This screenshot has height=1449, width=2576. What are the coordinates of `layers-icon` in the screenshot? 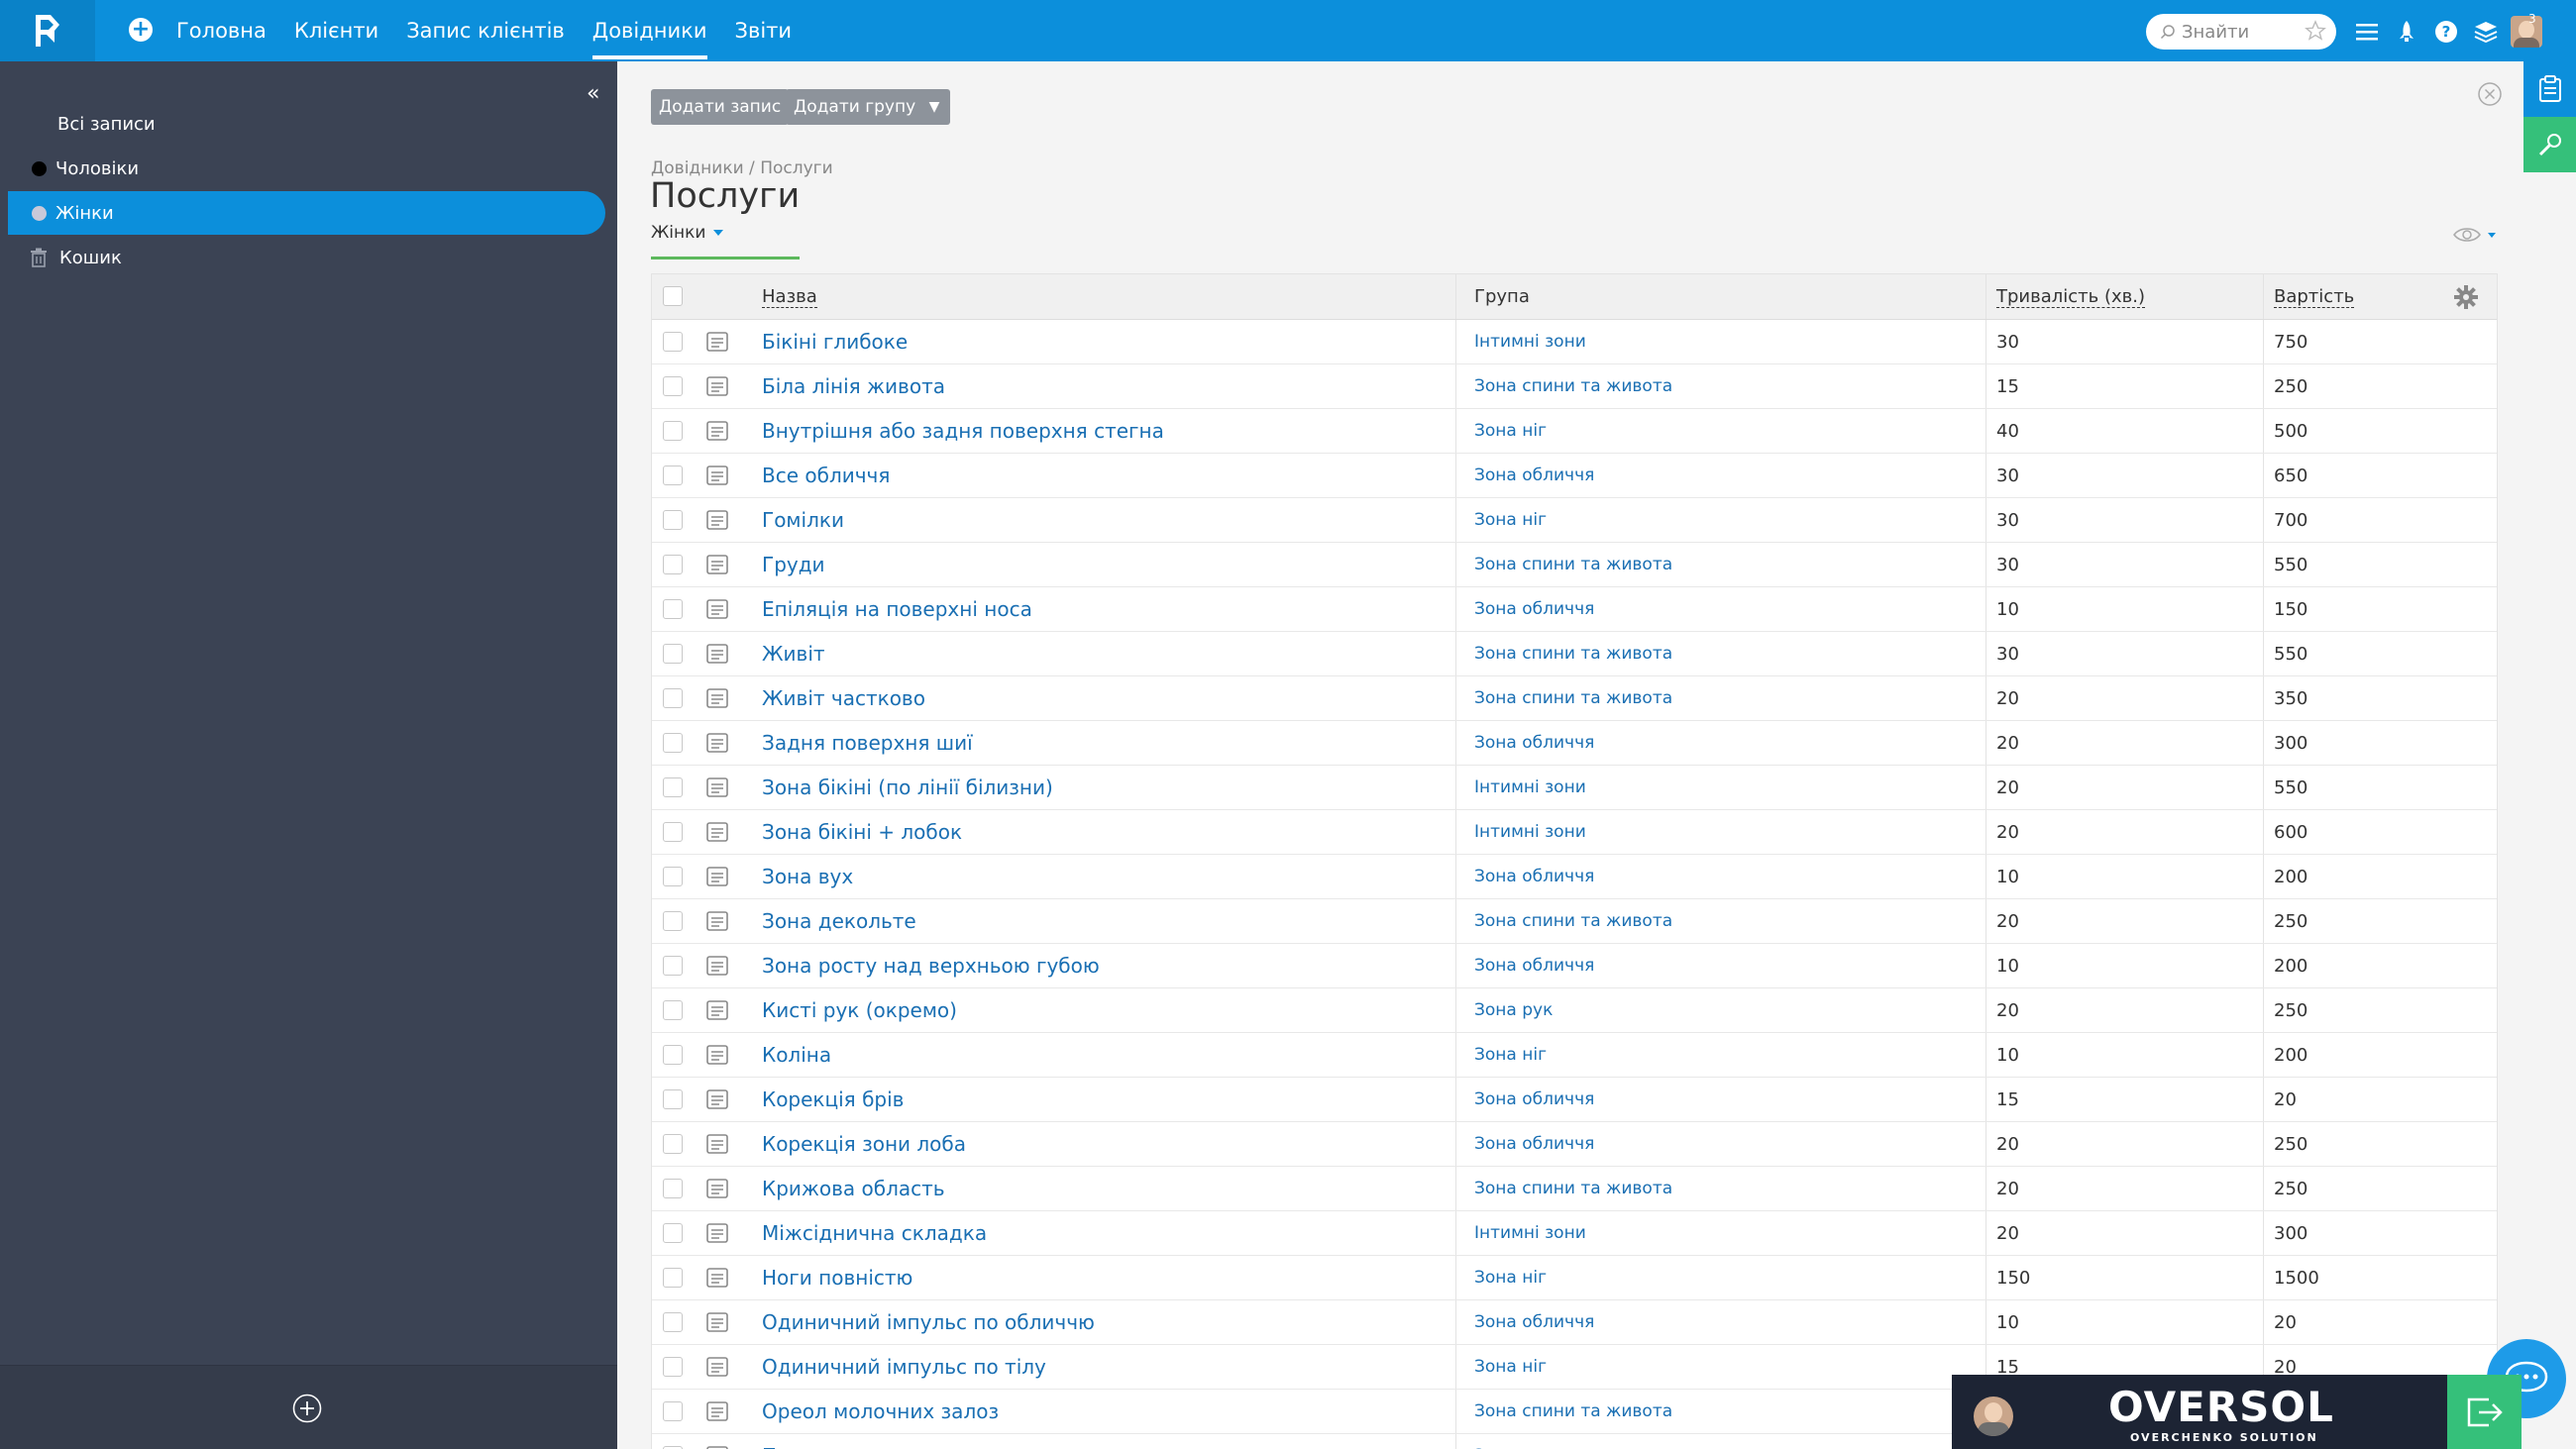 It's located at (2486, 32).